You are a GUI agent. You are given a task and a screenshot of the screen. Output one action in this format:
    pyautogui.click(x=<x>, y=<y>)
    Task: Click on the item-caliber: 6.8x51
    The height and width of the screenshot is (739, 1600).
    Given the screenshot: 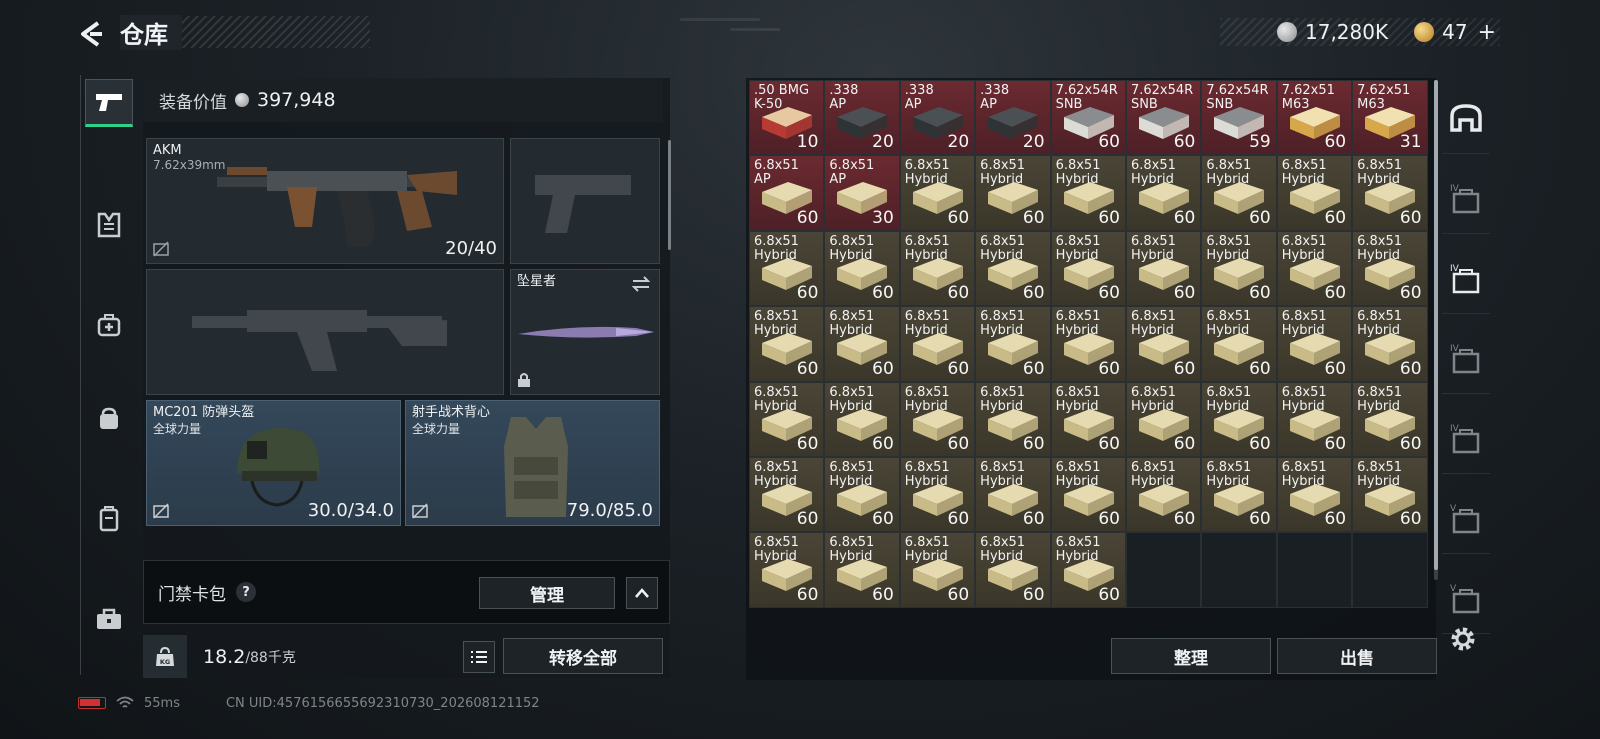 What is the action you would take?
    pyautogui.click(x=927, y=166)
    